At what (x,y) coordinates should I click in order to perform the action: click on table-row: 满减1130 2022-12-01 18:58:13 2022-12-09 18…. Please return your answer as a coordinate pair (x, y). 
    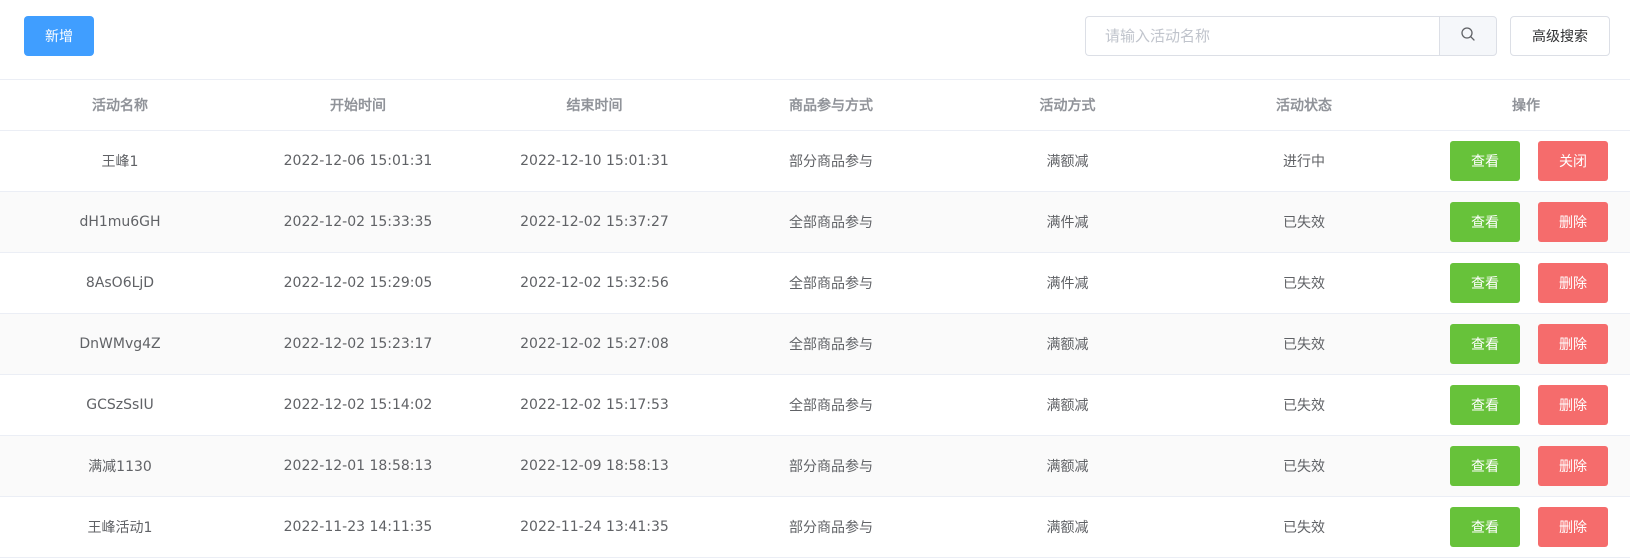
    Looking at the image, I should click on (815, 466).